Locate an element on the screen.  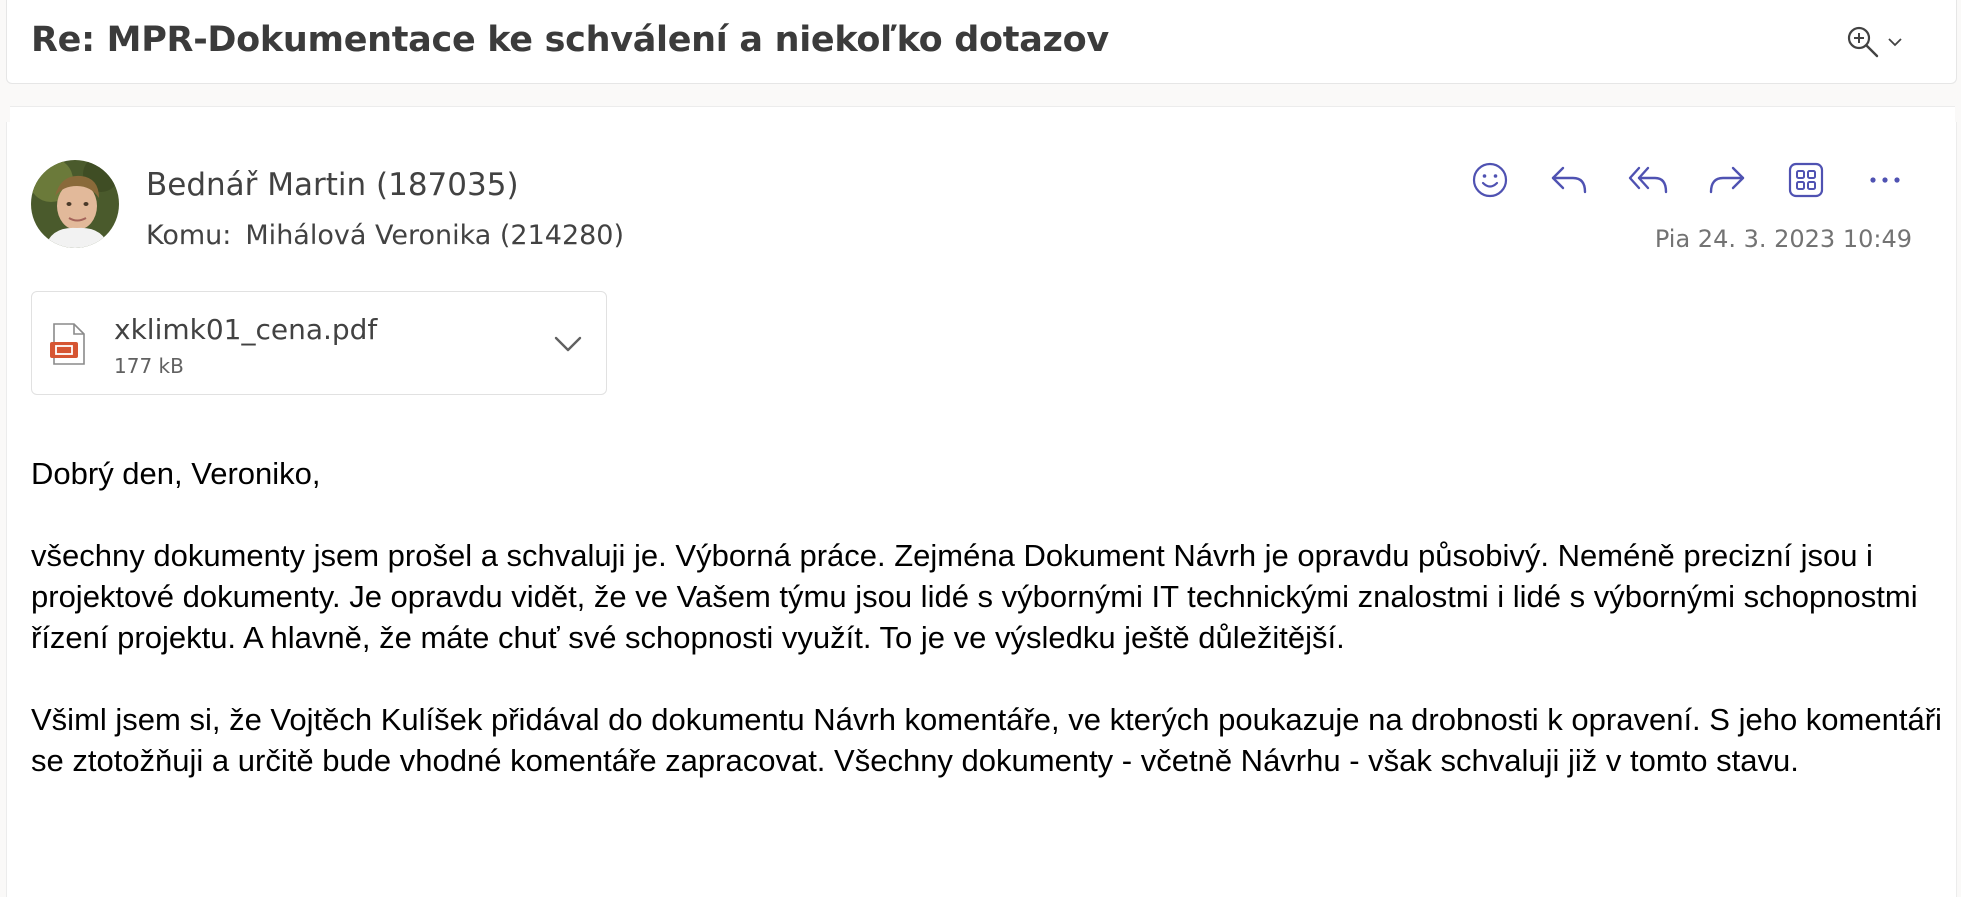
smiley-icon is located at coordinates (1490, 180).